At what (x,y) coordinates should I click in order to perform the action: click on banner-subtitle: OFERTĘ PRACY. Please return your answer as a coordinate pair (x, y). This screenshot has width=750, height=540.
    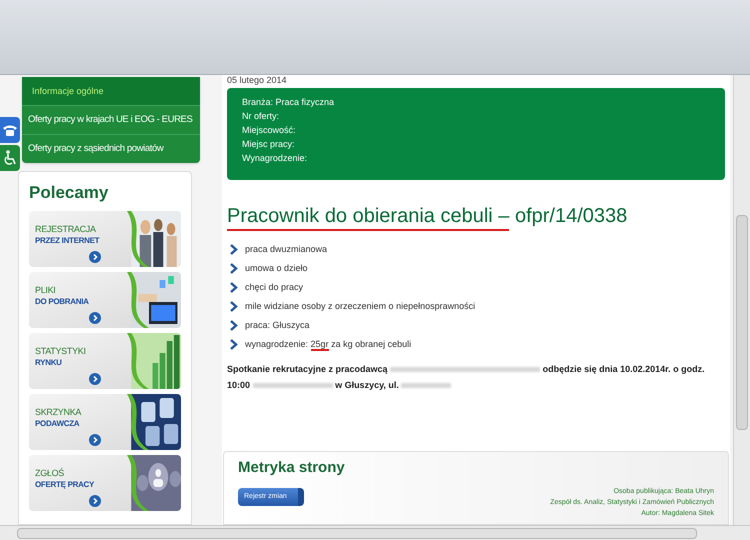
    Looking at the image, I should click on (64, 485).